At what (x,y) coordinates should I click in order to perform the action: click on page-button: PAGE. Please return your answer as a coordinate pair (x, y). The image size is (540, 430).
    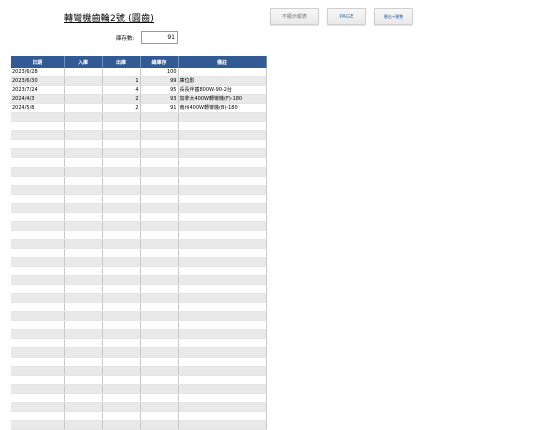
    Looking at the image, I should click on (346, 16).